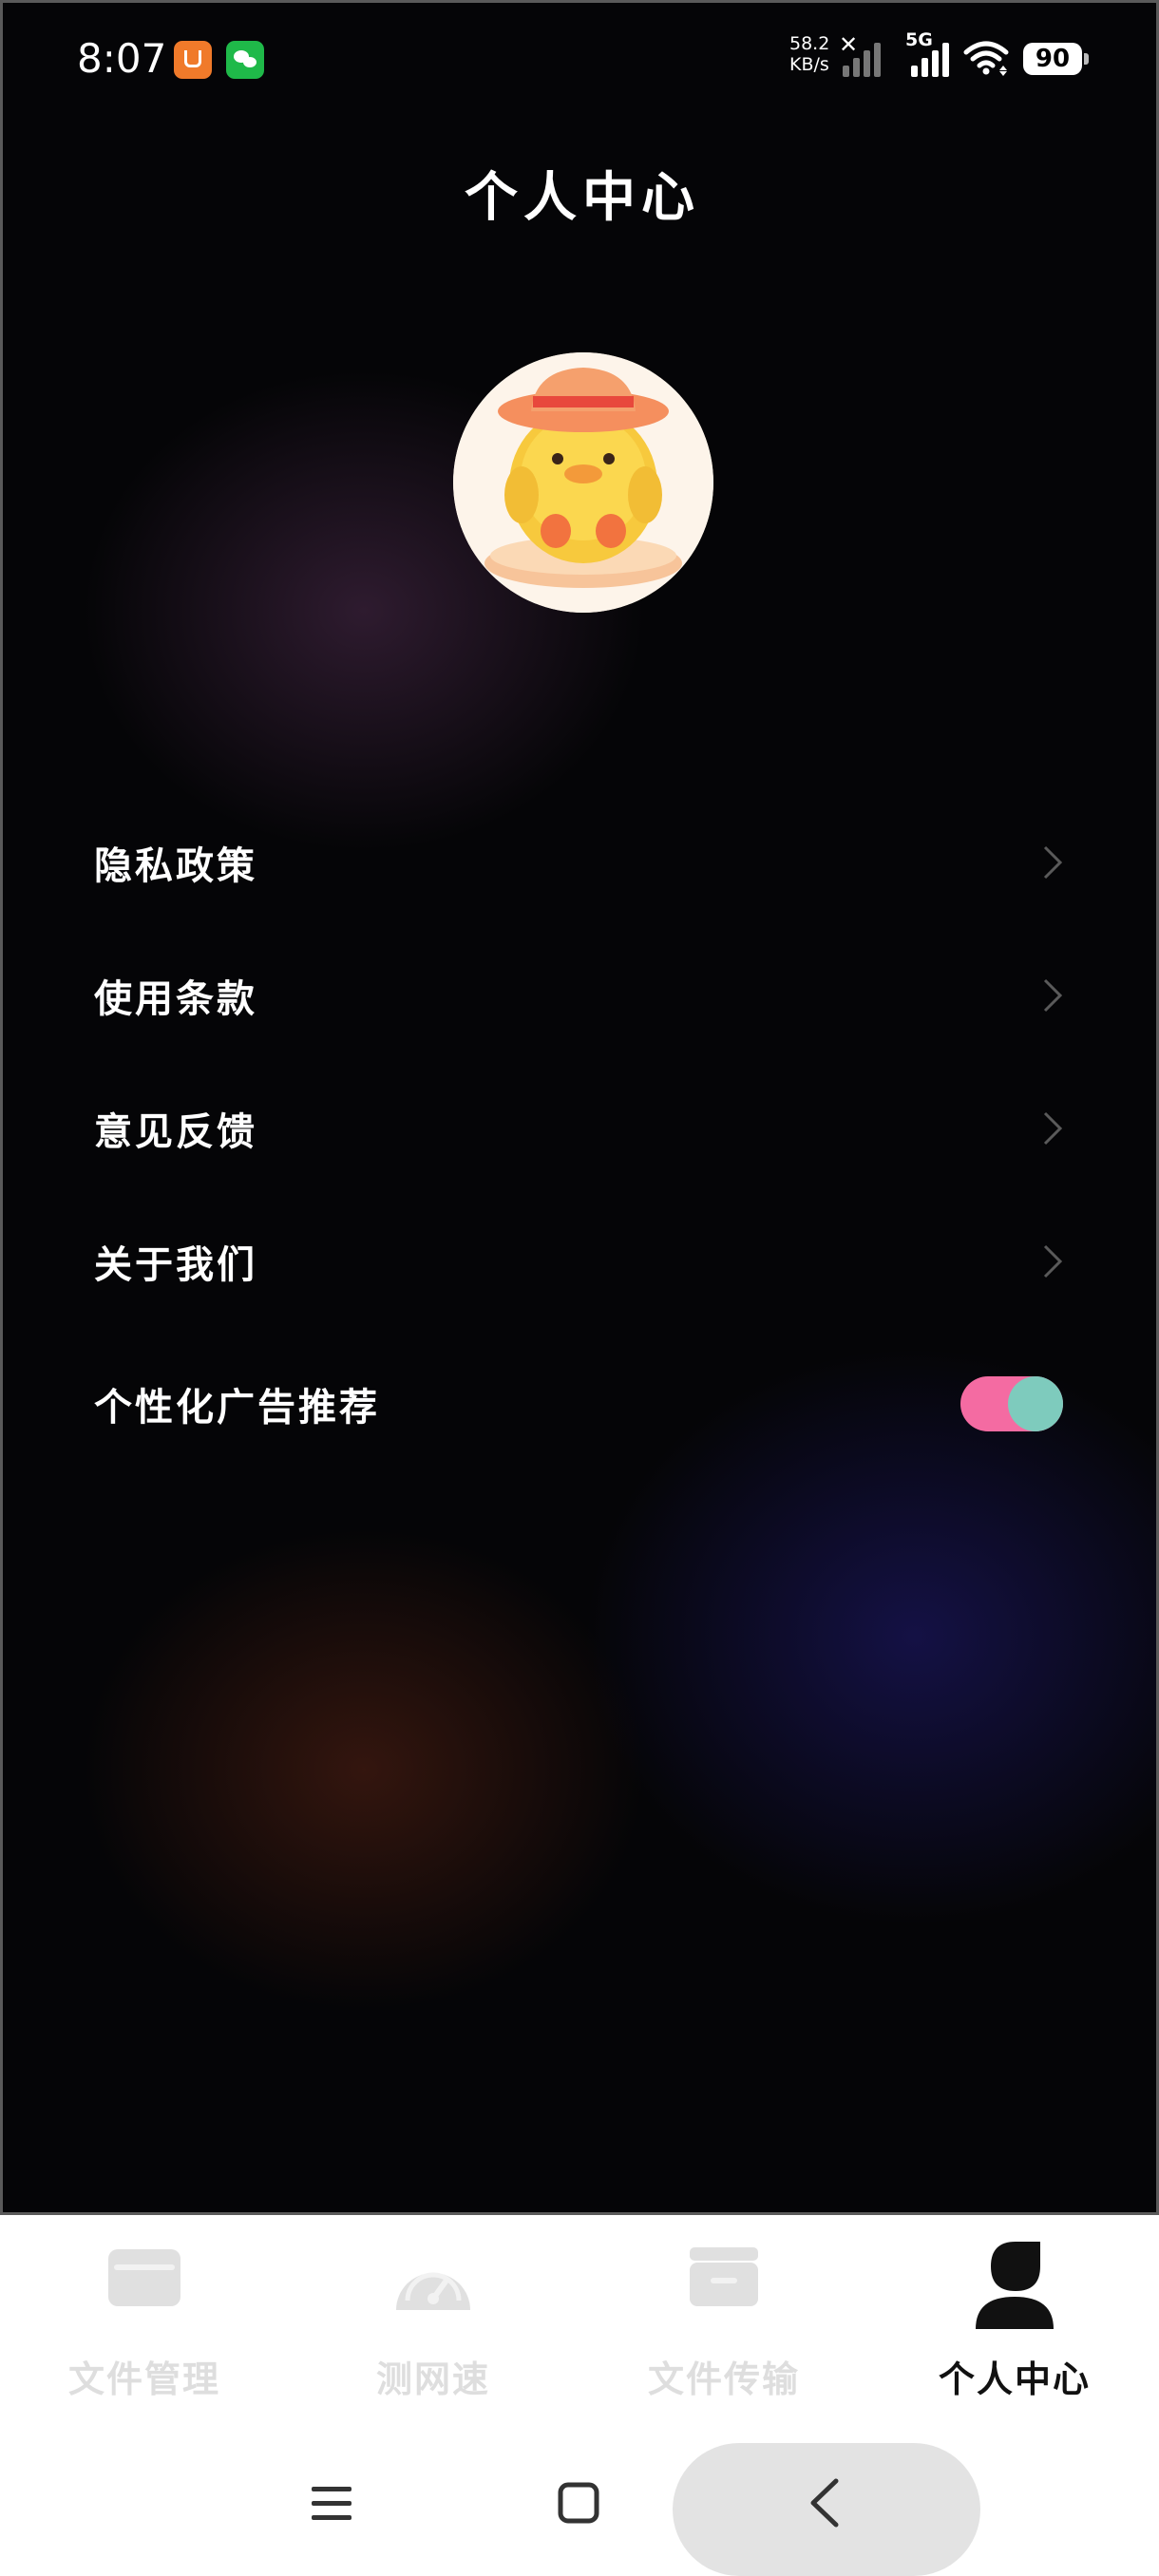  Describe the element at coordinates (245, 60) in the screenshot. I see `wechat-icon` at that location.